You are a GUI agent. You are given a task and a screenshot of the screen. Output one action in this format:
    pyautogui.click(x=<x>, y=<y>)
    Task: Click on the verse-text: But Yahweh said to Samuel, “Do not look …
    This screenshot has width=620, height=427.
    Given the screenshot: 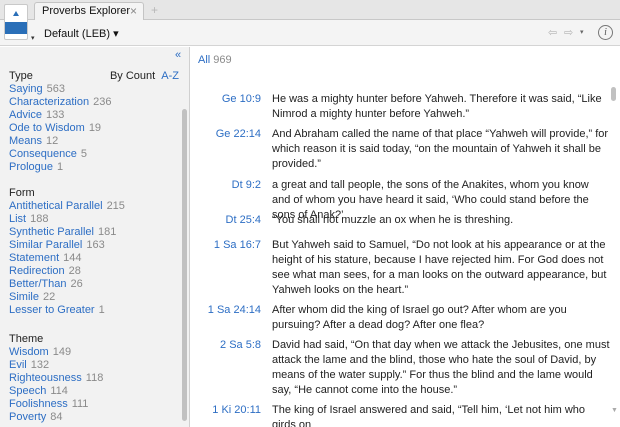 What is the action you would take?
    pyautogui.click(x=439, y=267)
    